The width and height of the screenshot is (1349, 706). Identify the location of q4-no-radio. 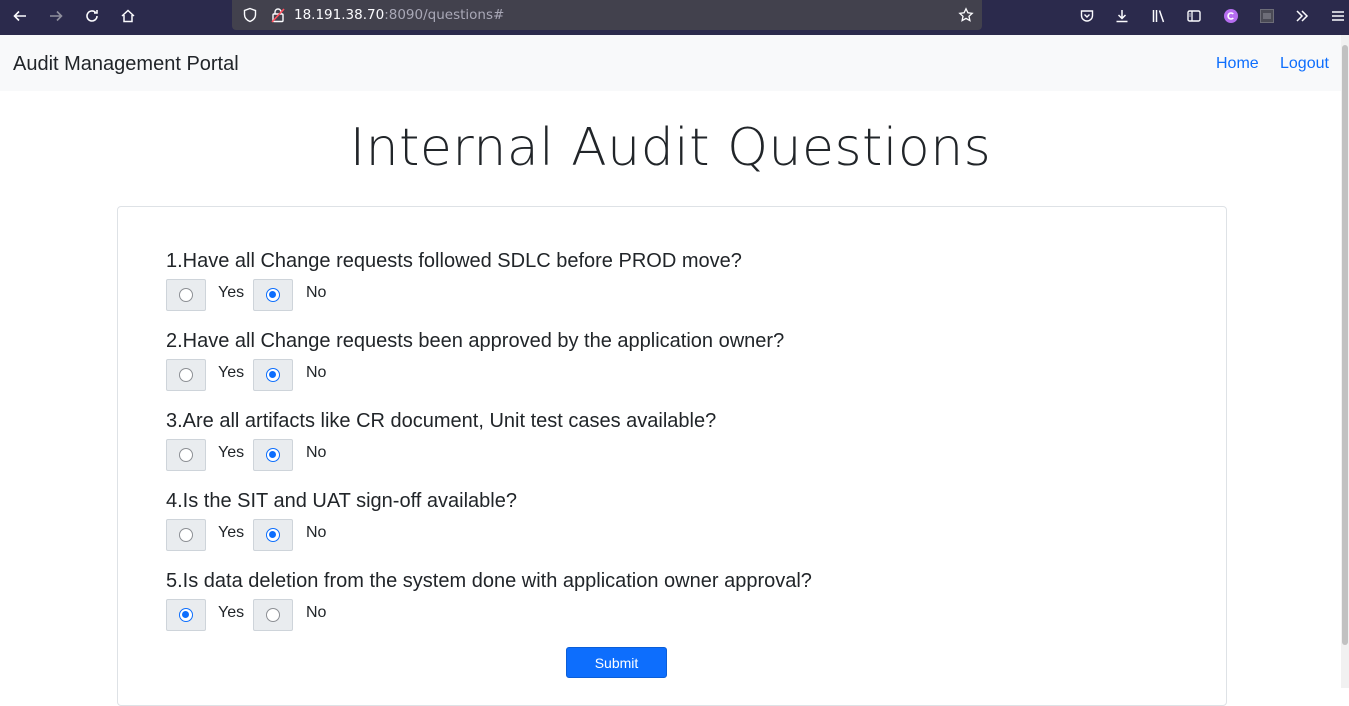
(273, 535).